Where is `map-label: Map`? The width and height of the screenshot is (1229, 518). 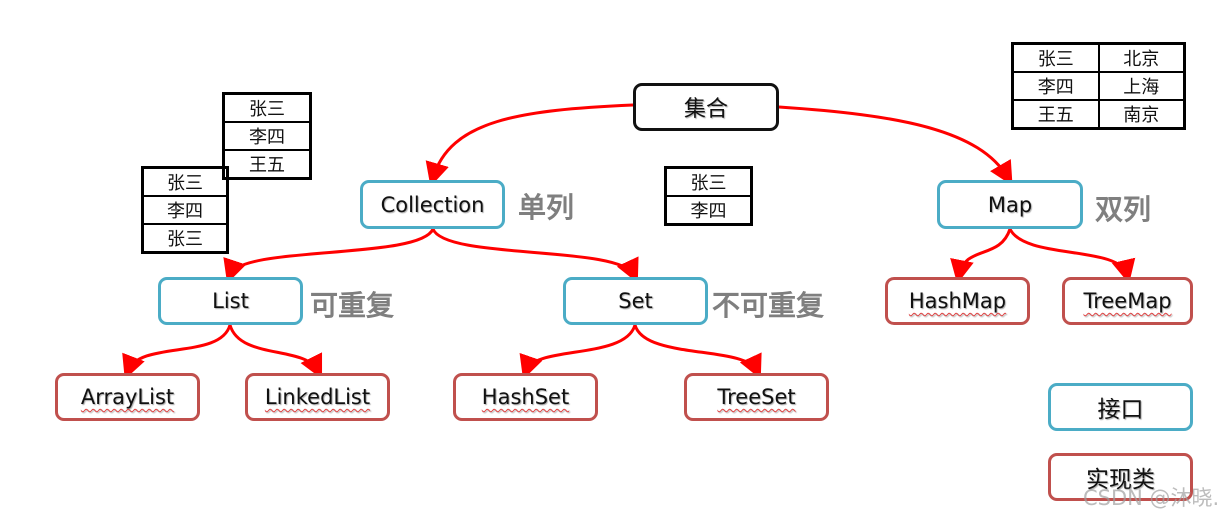 map-label: Map is located at coordinates (1010, 204).